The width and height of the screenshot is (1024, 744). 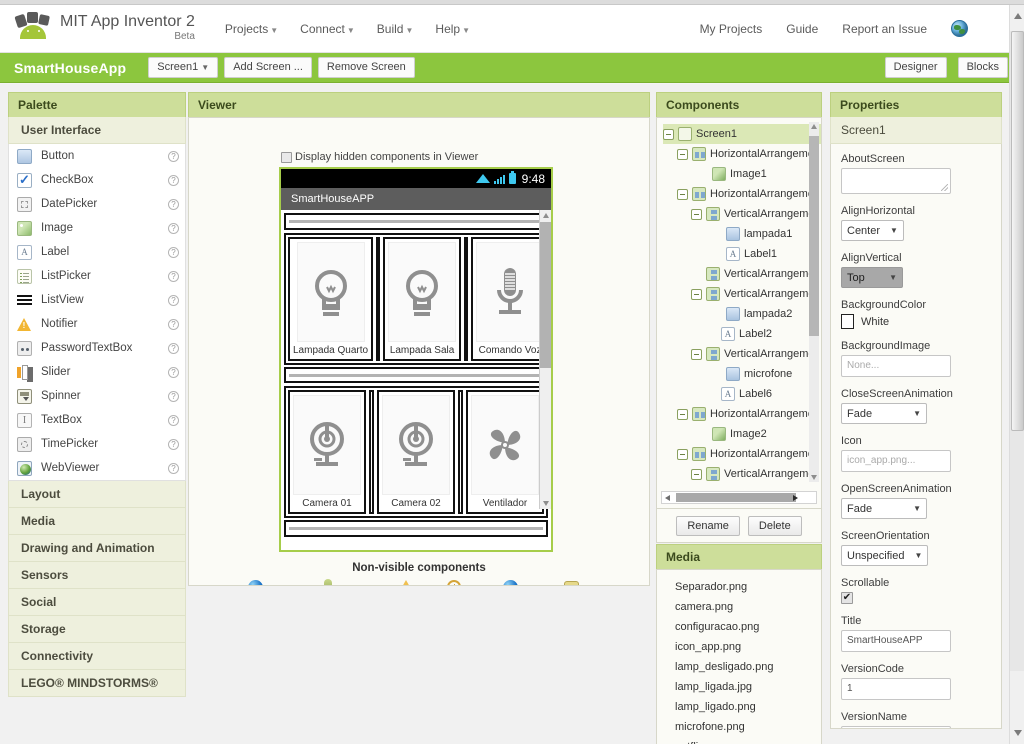 What do you see at coordinates (748, 740) in the screenshot?
I see `media-file-item: netflix.png` at bounding box center [748, 740].